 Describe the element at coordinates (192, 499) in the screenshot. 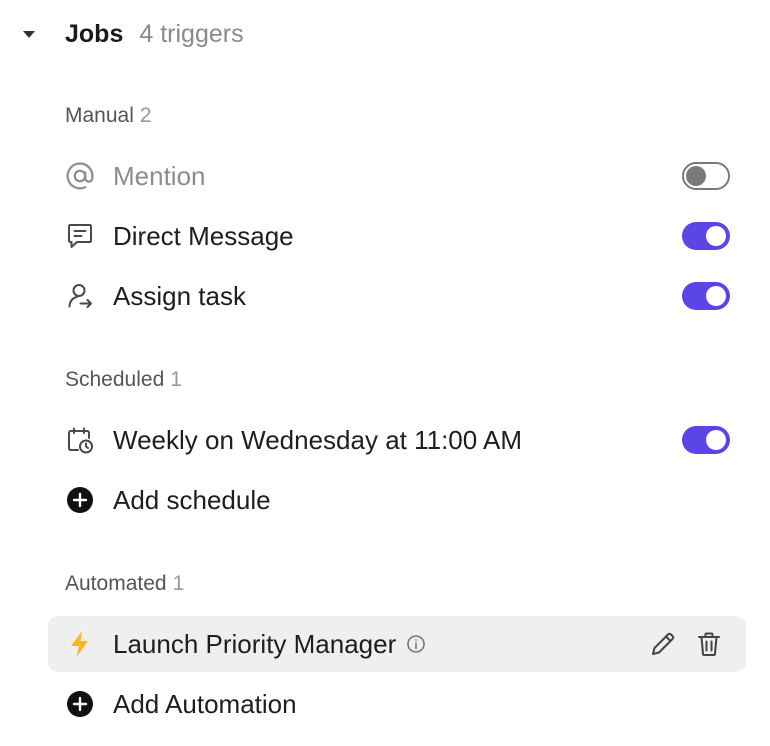

I see `add-schedule-label: Add schedule` at that location.